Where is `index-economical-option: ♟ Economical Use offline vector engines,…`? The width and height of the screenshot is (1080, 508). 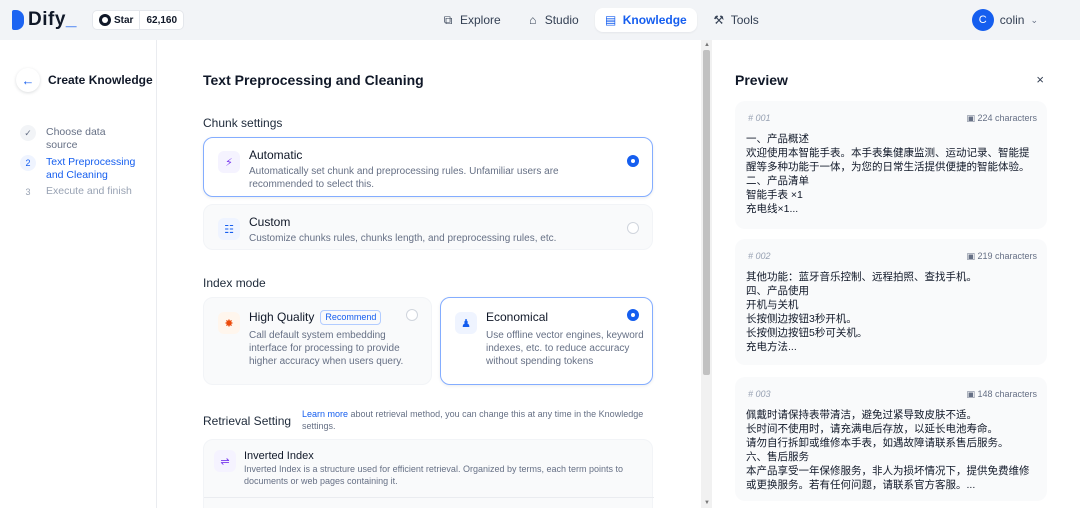 index-economical-option: ♟ Economical Use offline vector engines,… is located at coordinates (546, 341).